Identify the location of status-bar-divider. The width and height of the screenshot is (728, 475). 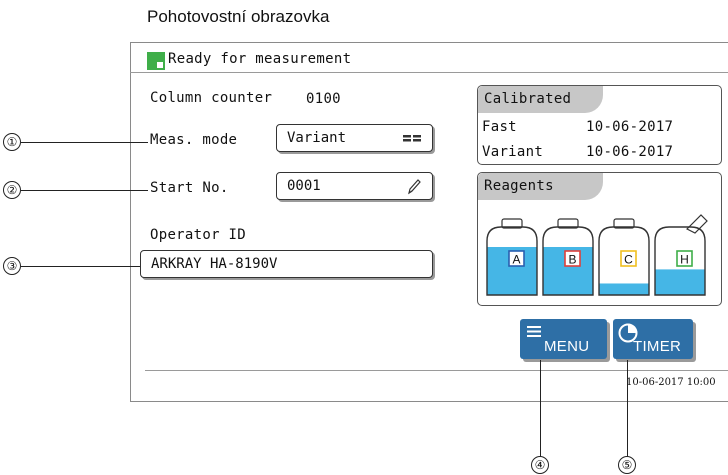
(429, 72).